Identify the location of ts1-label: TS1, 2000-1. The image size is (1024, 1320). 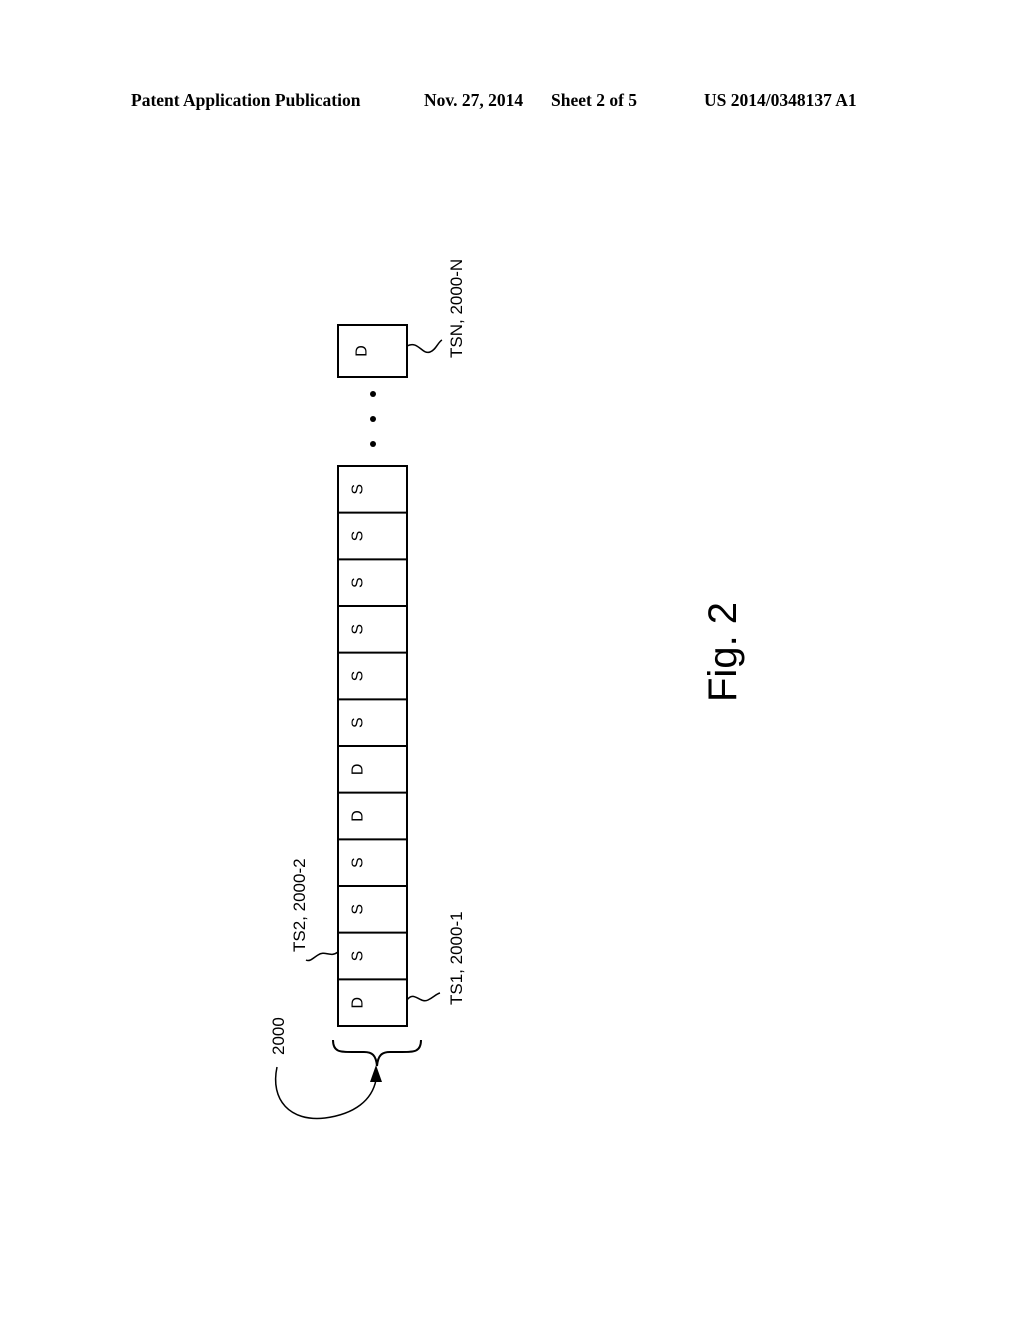
(456, 958).